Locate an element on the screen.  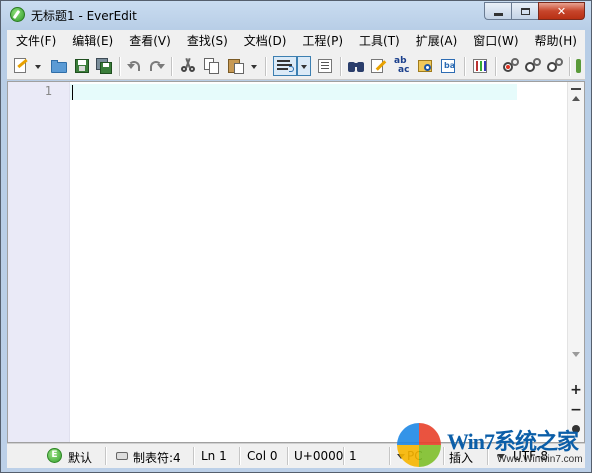
play-macro-icon is located at coordinates (533, 66).